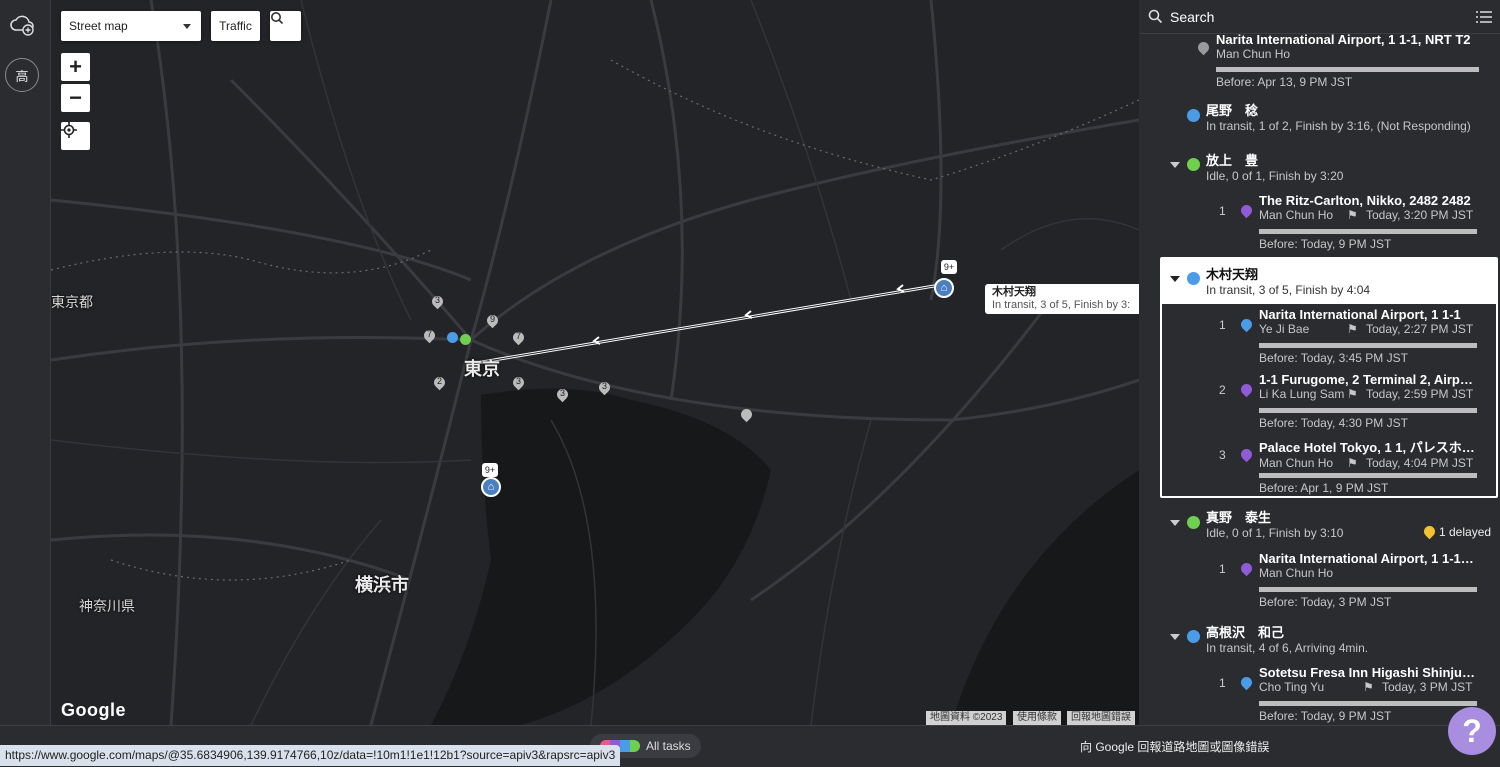  Describe the element at coordinates (1037, 718) in the screenshot. I see `terms-link: 使用條款` at that location.